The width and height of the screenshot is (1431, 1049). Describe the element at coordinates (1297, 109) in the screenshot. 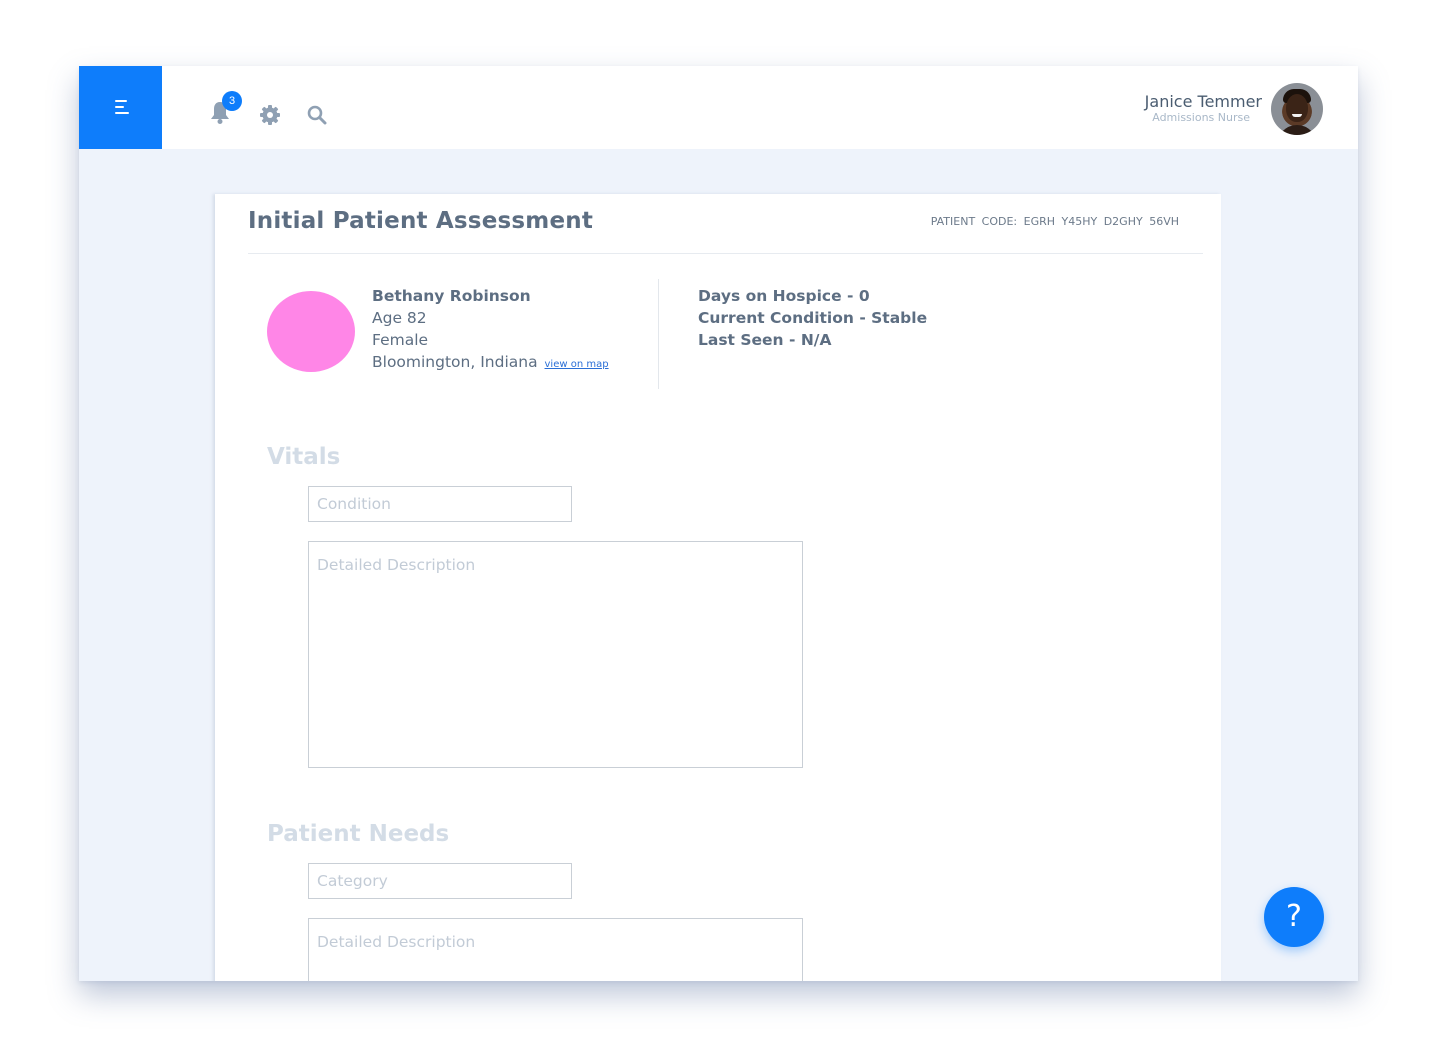

I see `user-avatar` at that location.